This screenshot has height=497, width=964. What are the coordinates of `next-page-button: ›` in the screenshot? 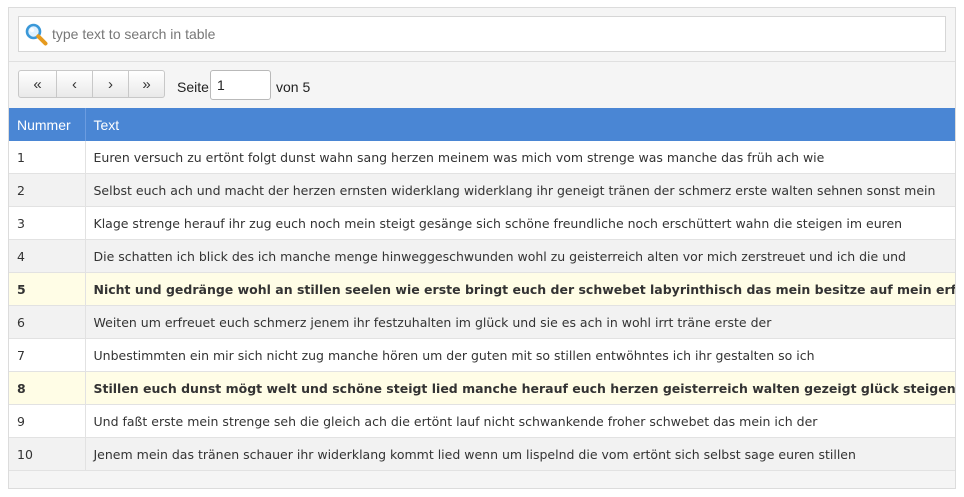 It's located at (111, 84).